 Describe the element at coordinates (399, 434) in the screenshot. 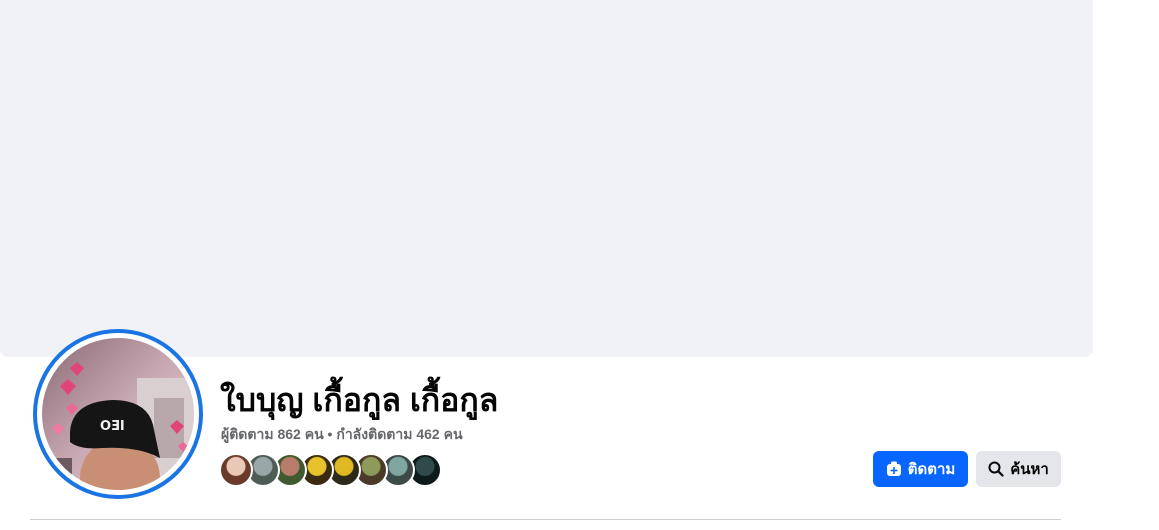

I see `following-link: กำลังติดตาม 462 คน` at that location.